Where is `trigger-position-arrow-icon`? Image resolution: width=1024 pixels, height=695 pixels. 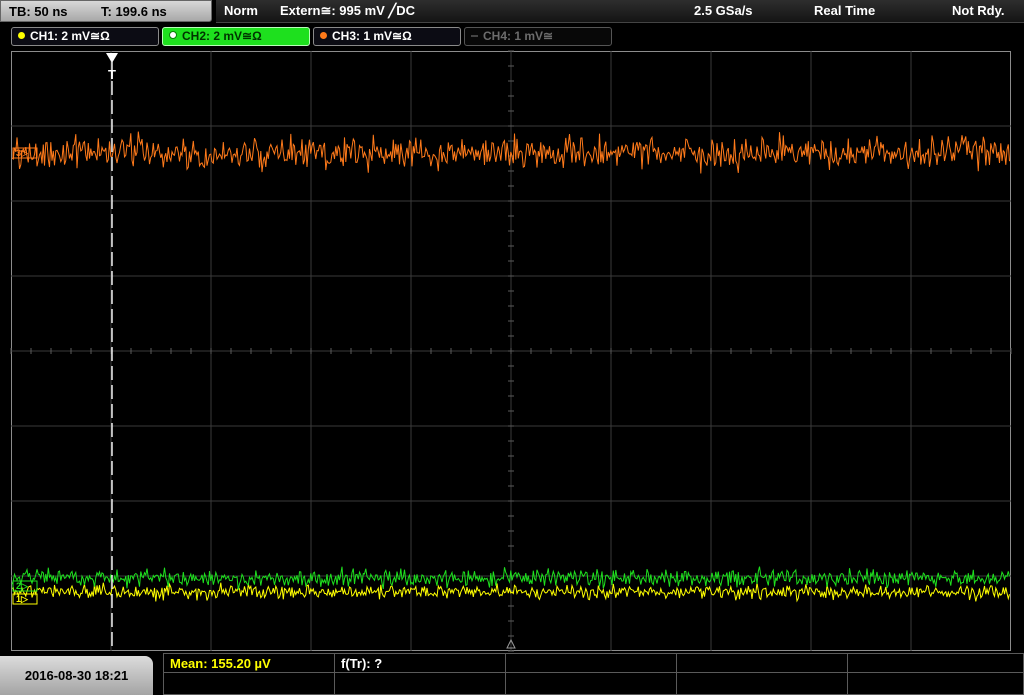 trigger-position-arrow-icon is located at coordinates (112, 58).